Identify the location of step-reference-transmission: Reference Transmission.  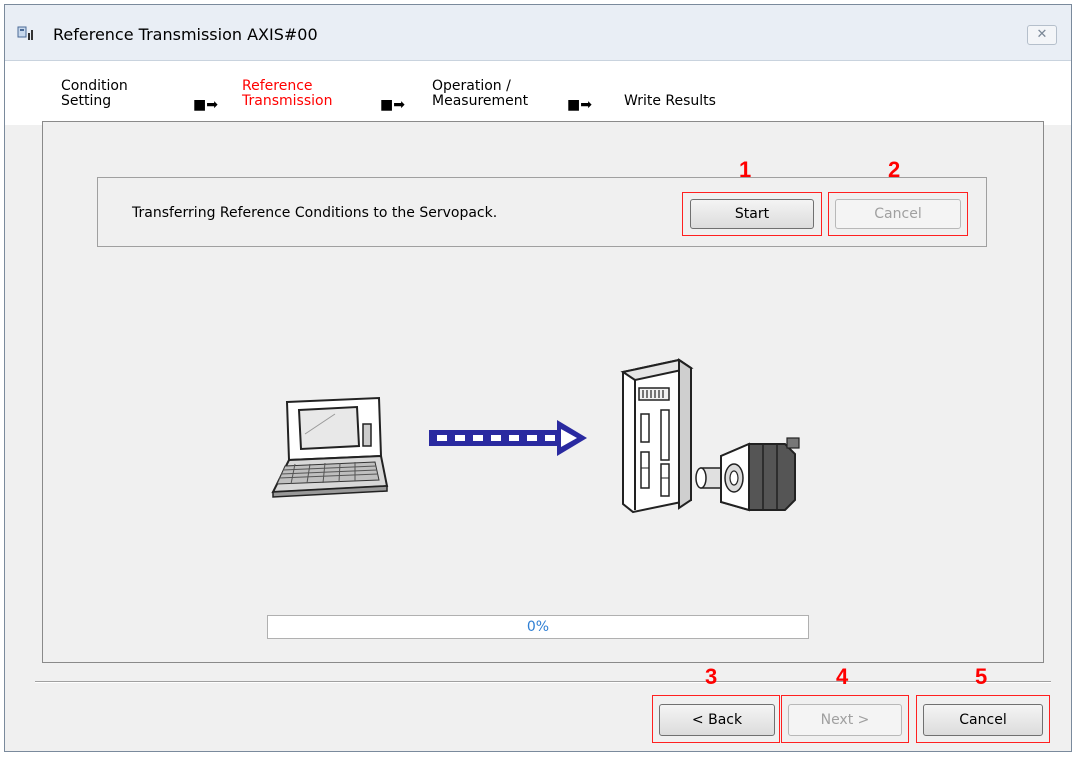
(287, 93).